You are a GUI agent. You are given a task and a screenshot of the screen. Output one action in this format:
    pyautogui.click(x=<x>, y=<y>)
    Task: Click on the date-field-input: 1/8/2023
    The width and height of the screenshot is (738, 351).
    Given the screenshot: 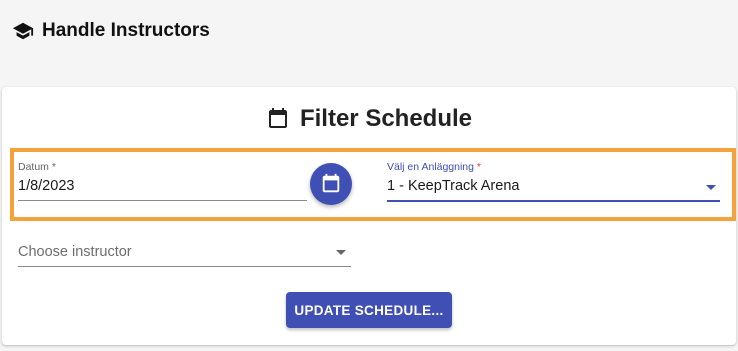 What is the action you would take?
    pyautogui.click(x=46, y=186)
    